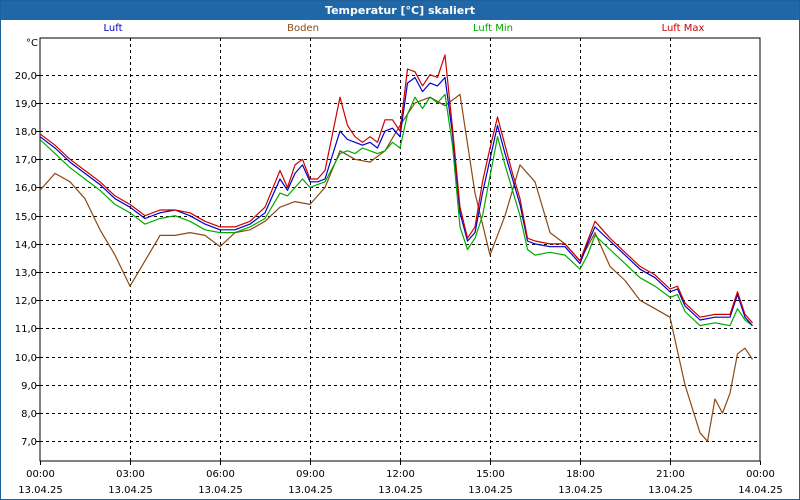 This screenshot has height=500, width=800. Describe the element at coordinates (26, 76) in the screenshot. I see `y-tick-label: 20,0` at that location.